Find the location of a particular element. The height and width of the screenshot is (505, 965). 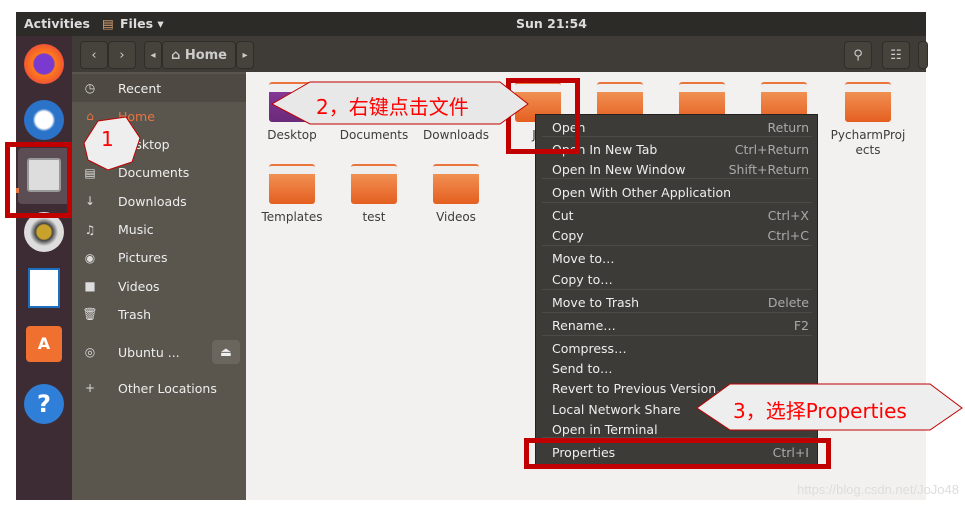

step1-label: 1 is located at coordinates (107, 139).